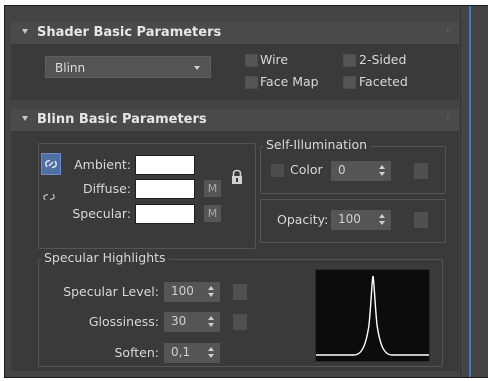  I want to click on ambient-color-swatch, so click(165, 165).